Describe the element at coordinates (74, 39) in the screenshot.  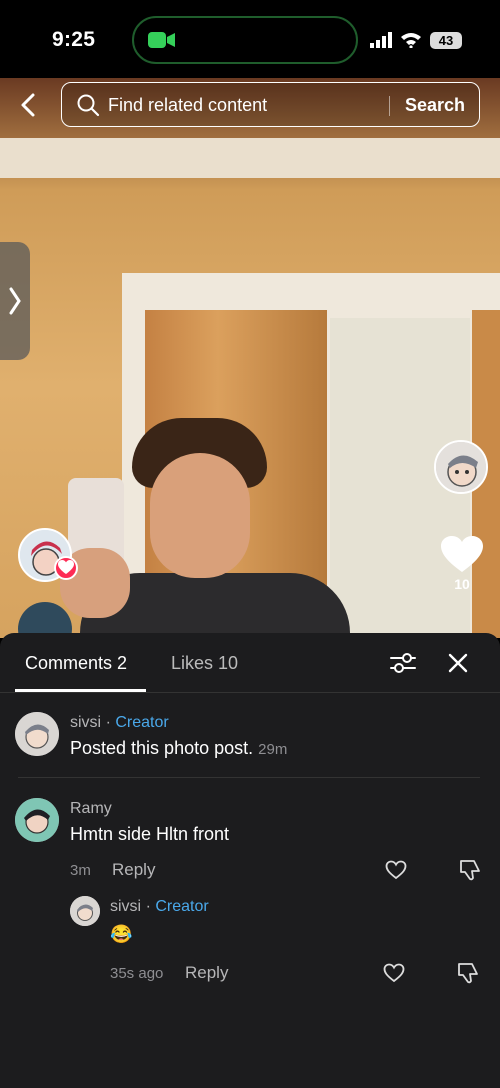
I see `status-time: 9:25` at that location.